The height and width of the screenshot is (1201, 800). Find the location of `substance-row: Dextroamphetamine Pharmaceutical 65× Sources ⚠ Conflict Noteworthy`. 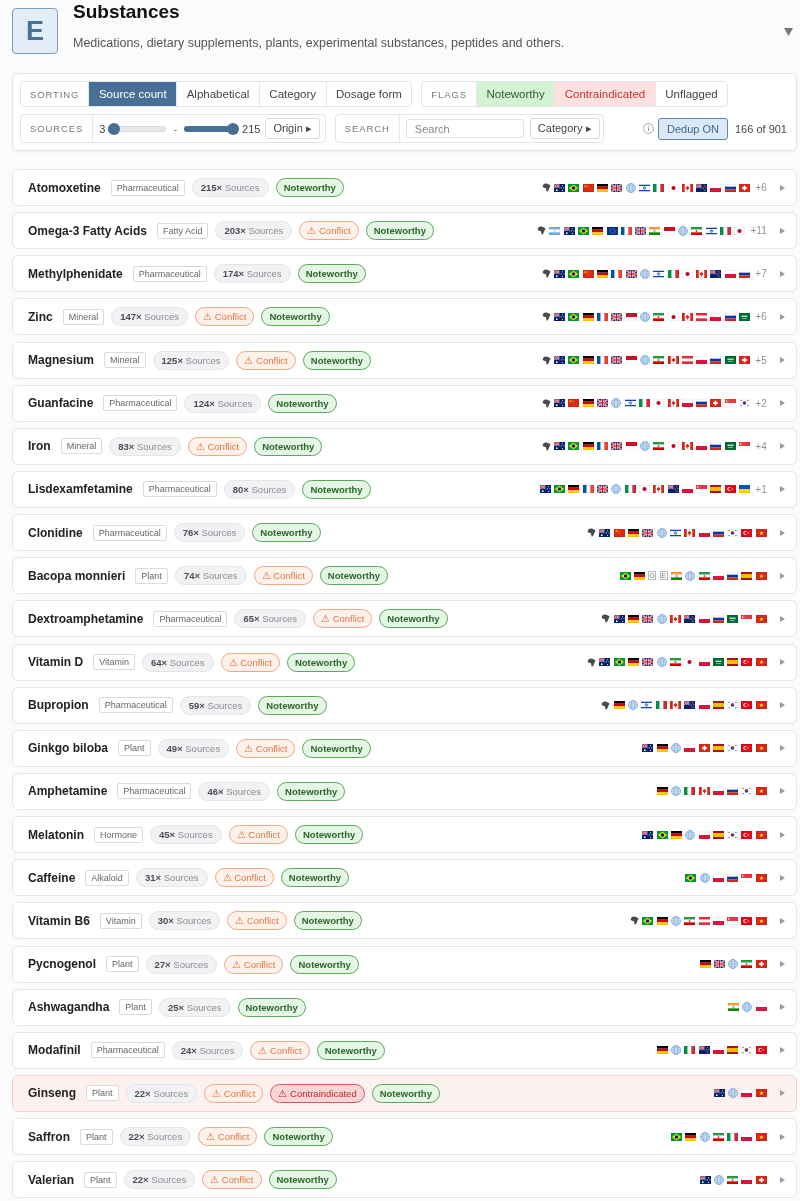

substance-row: Dextroamphetamine Pharmaceutical 65× Sources ⚠ Conflict Noteworthy is located at coordinates (404, 619).